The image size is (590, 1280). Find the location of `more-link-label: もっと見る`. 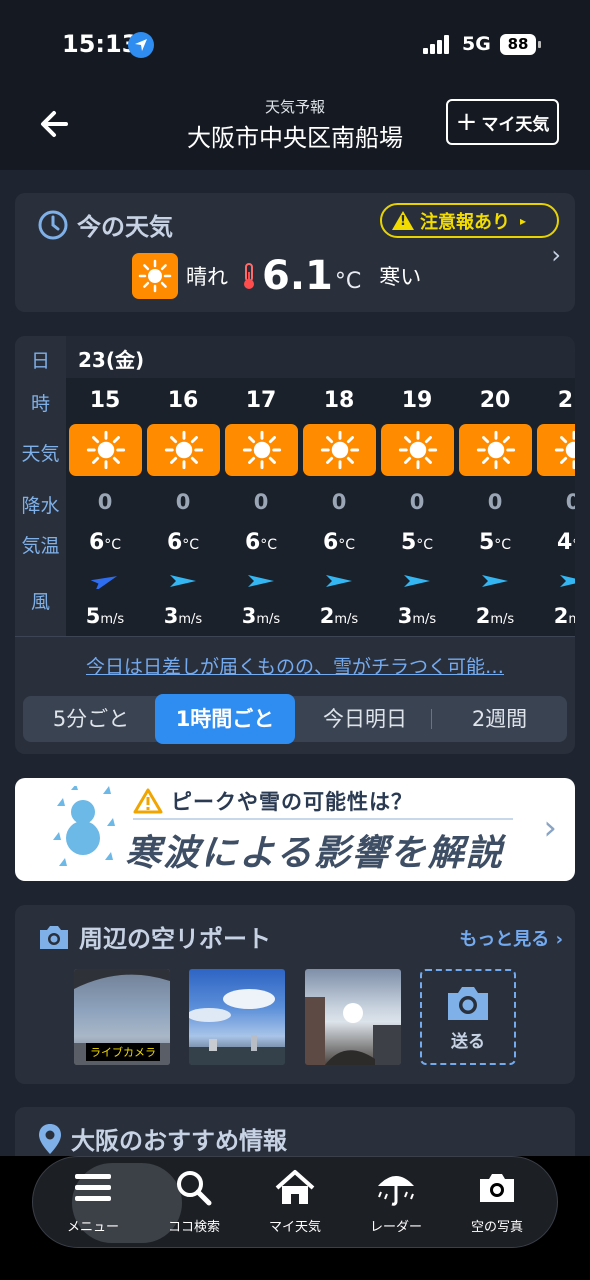

more-link-label: もっと見る is located at coordinates (504, 939).